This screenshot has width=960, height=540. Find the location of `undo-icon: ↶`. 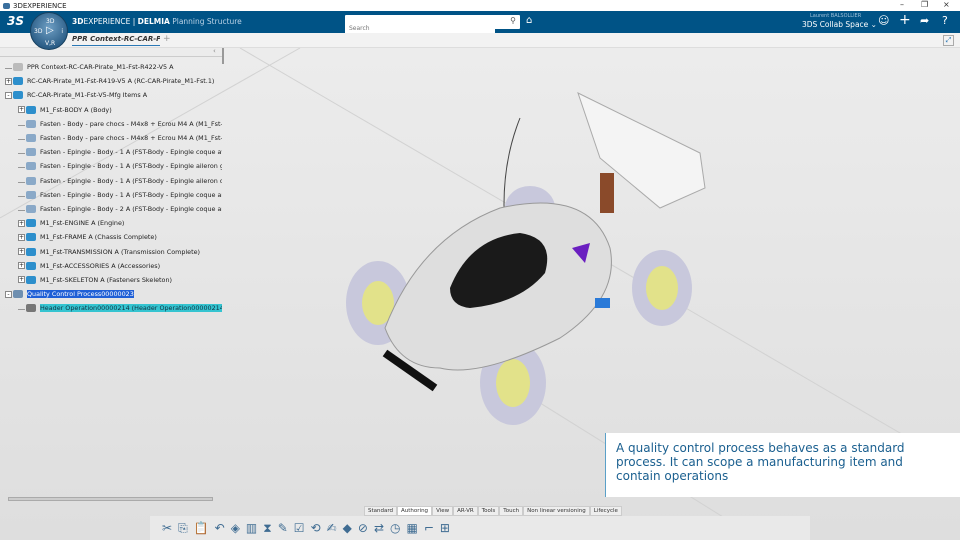

undo-icon: ↶ is located at coordinates (220, 528).